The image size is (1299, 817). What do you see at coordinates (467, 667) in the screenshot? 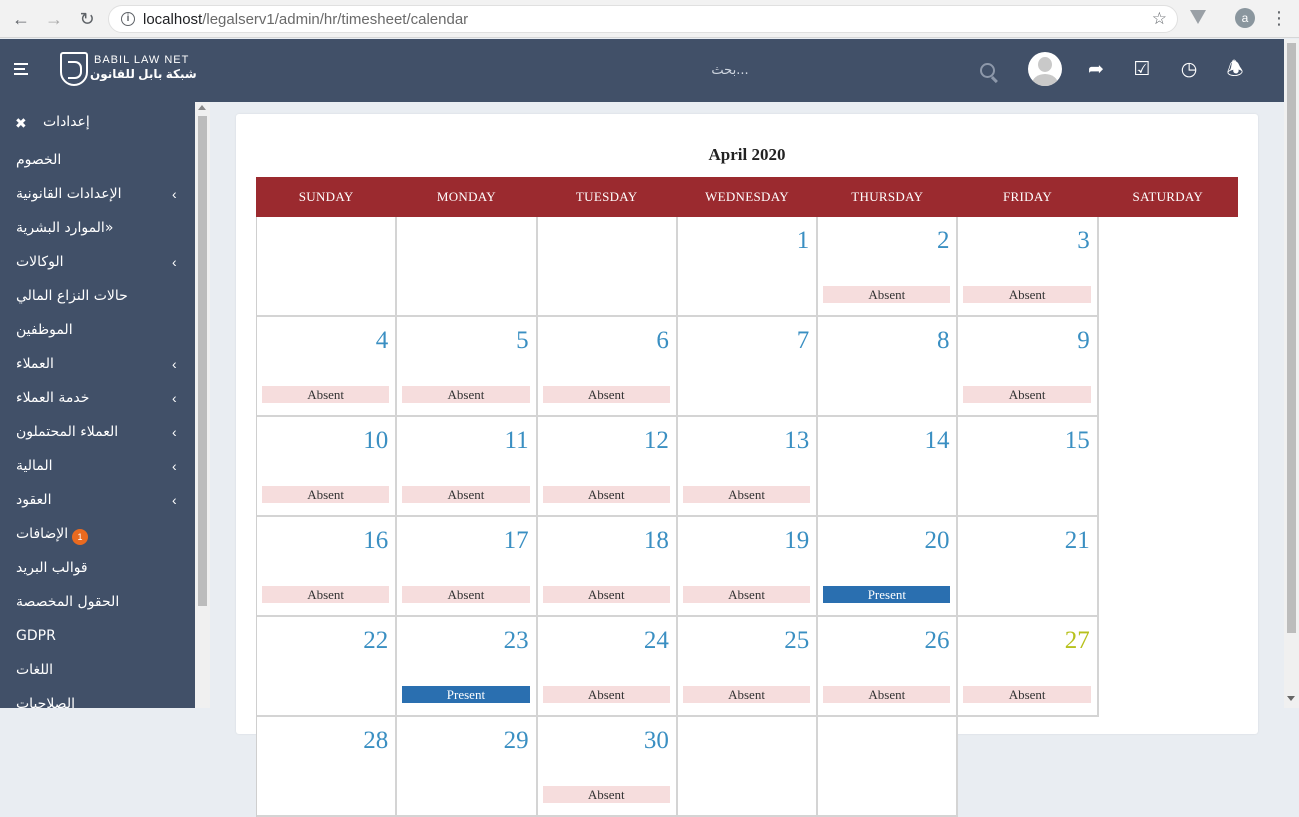
I see `day-cell: 23 Present` at bounding box center [467, 667].